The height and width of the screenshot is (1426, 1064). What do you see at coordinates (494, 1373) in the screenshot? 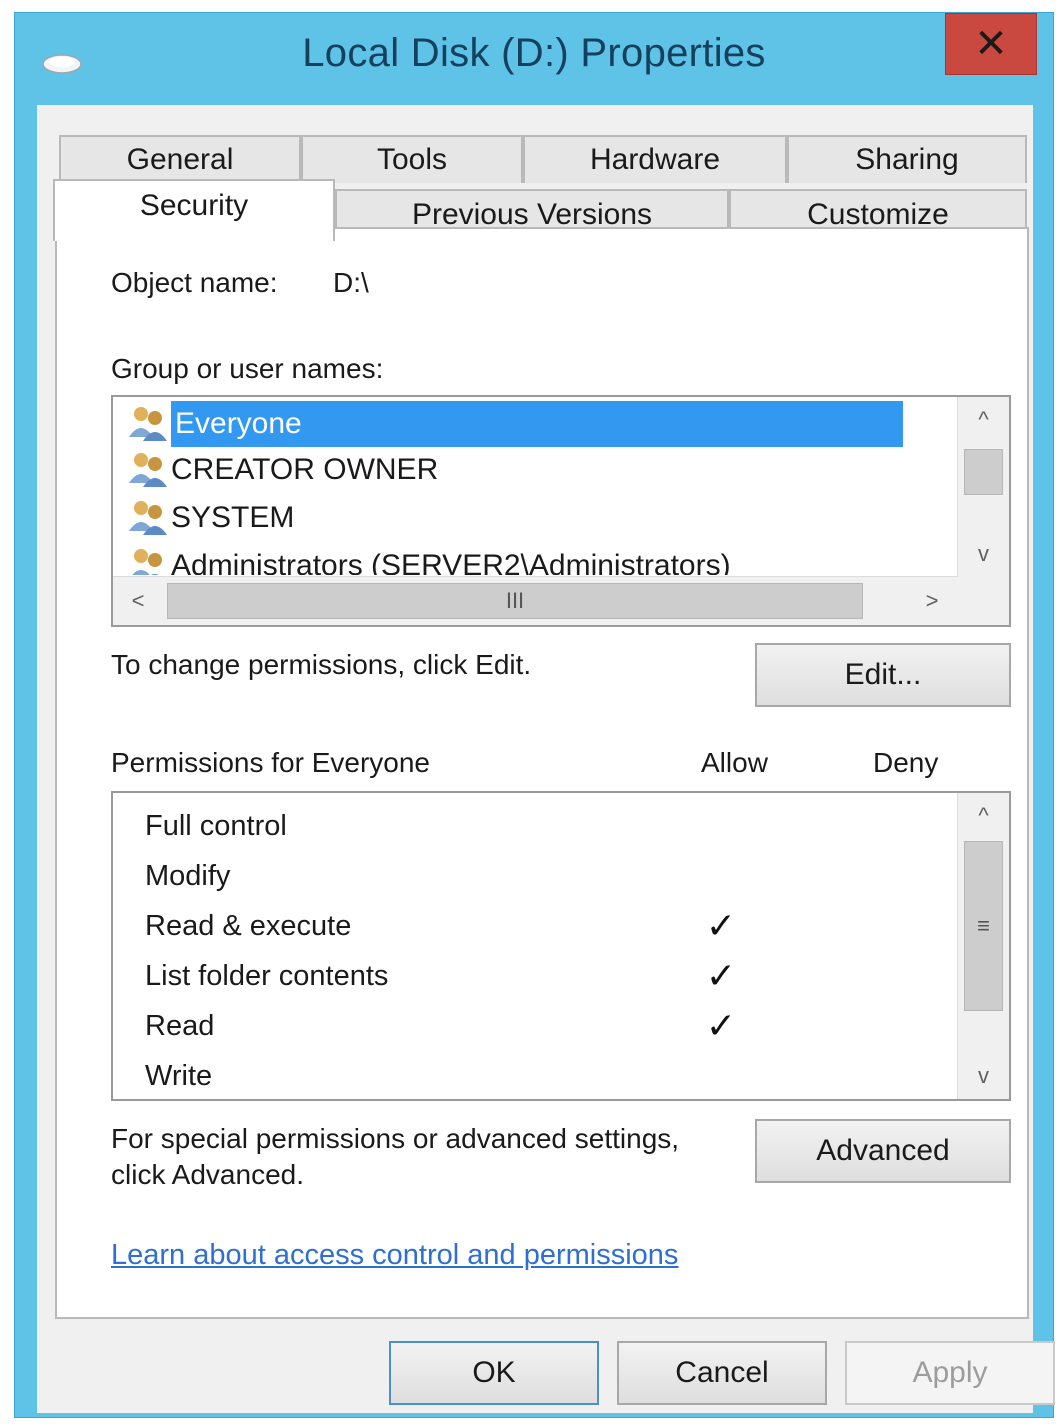
I see `ok-button: OK` at bounding box center [494, 1373].